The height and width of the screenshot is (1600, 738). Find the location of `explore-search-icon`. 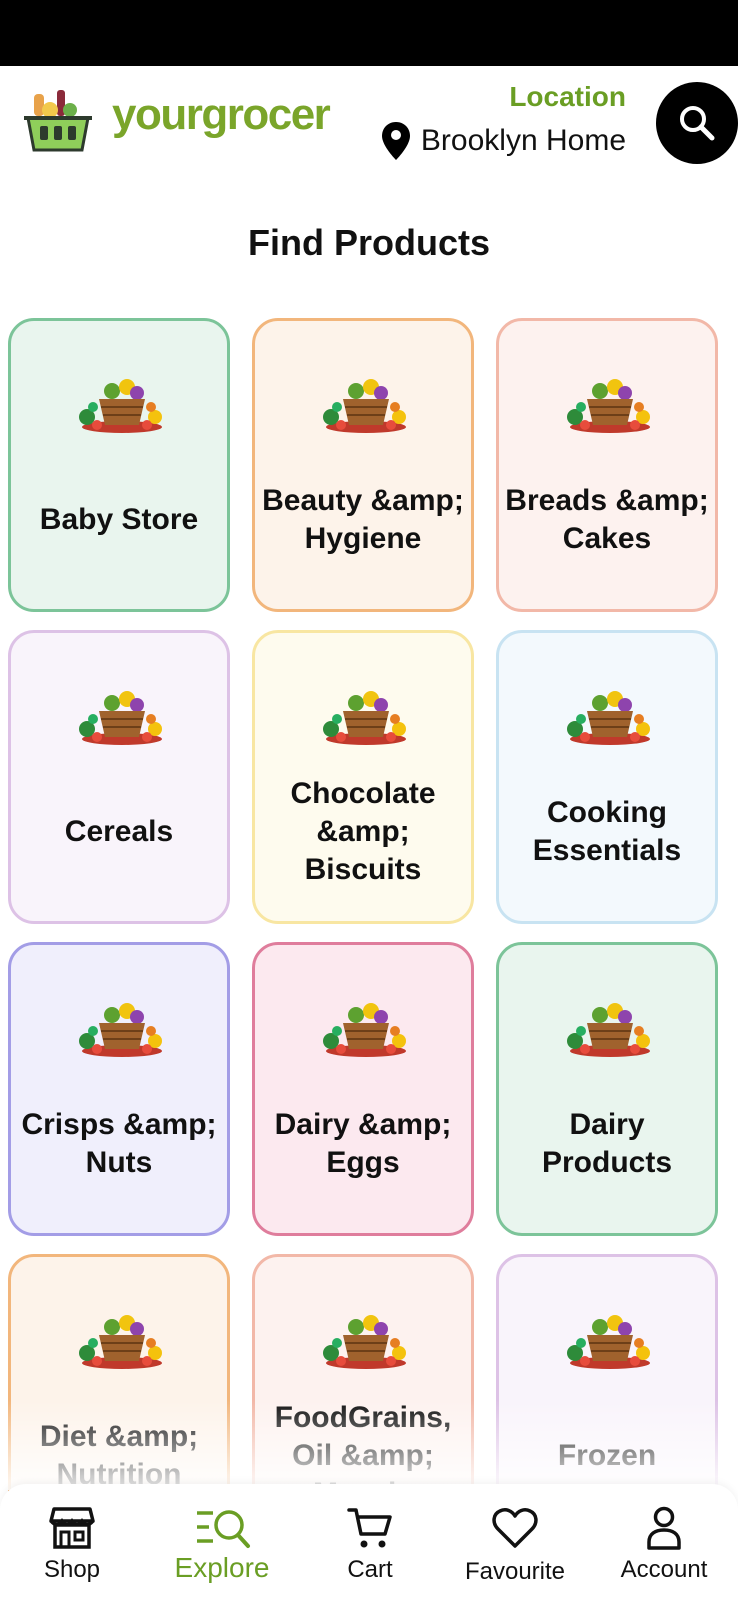

explore-search-icon is located at coordinates (223, 1529).